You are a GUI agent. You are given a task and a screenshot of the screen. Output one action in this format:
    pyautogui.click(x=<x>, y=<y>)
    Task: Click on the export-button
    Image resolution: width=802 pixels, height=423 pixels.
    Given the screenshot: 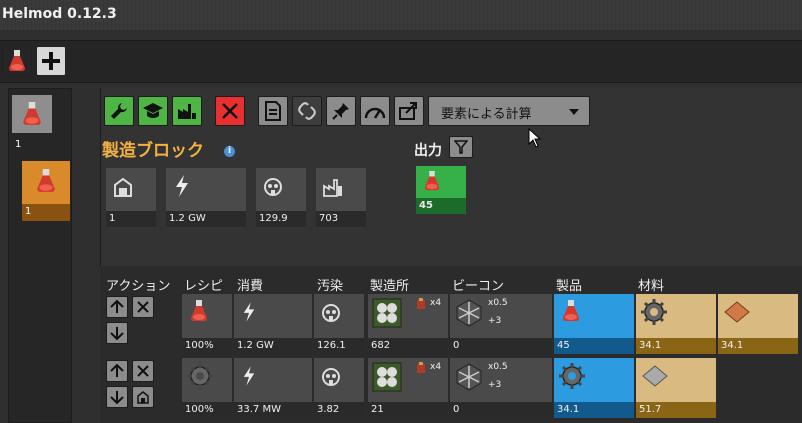 What is the action you would take?
    pyautogui.click(x=409, y=111)
    